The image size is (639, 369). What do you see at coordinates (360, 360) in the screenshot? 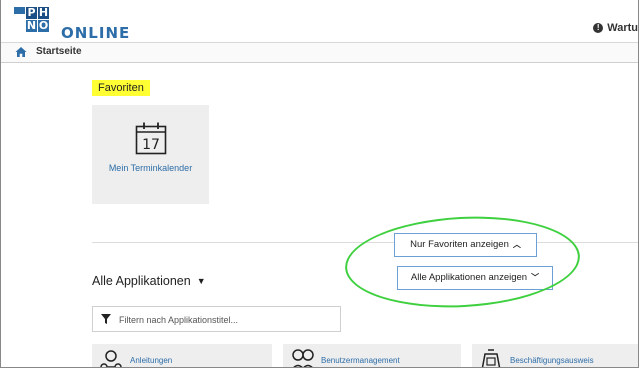
I see `app-tile-label: Benutzermanagement` at bounding box center [360, 360].